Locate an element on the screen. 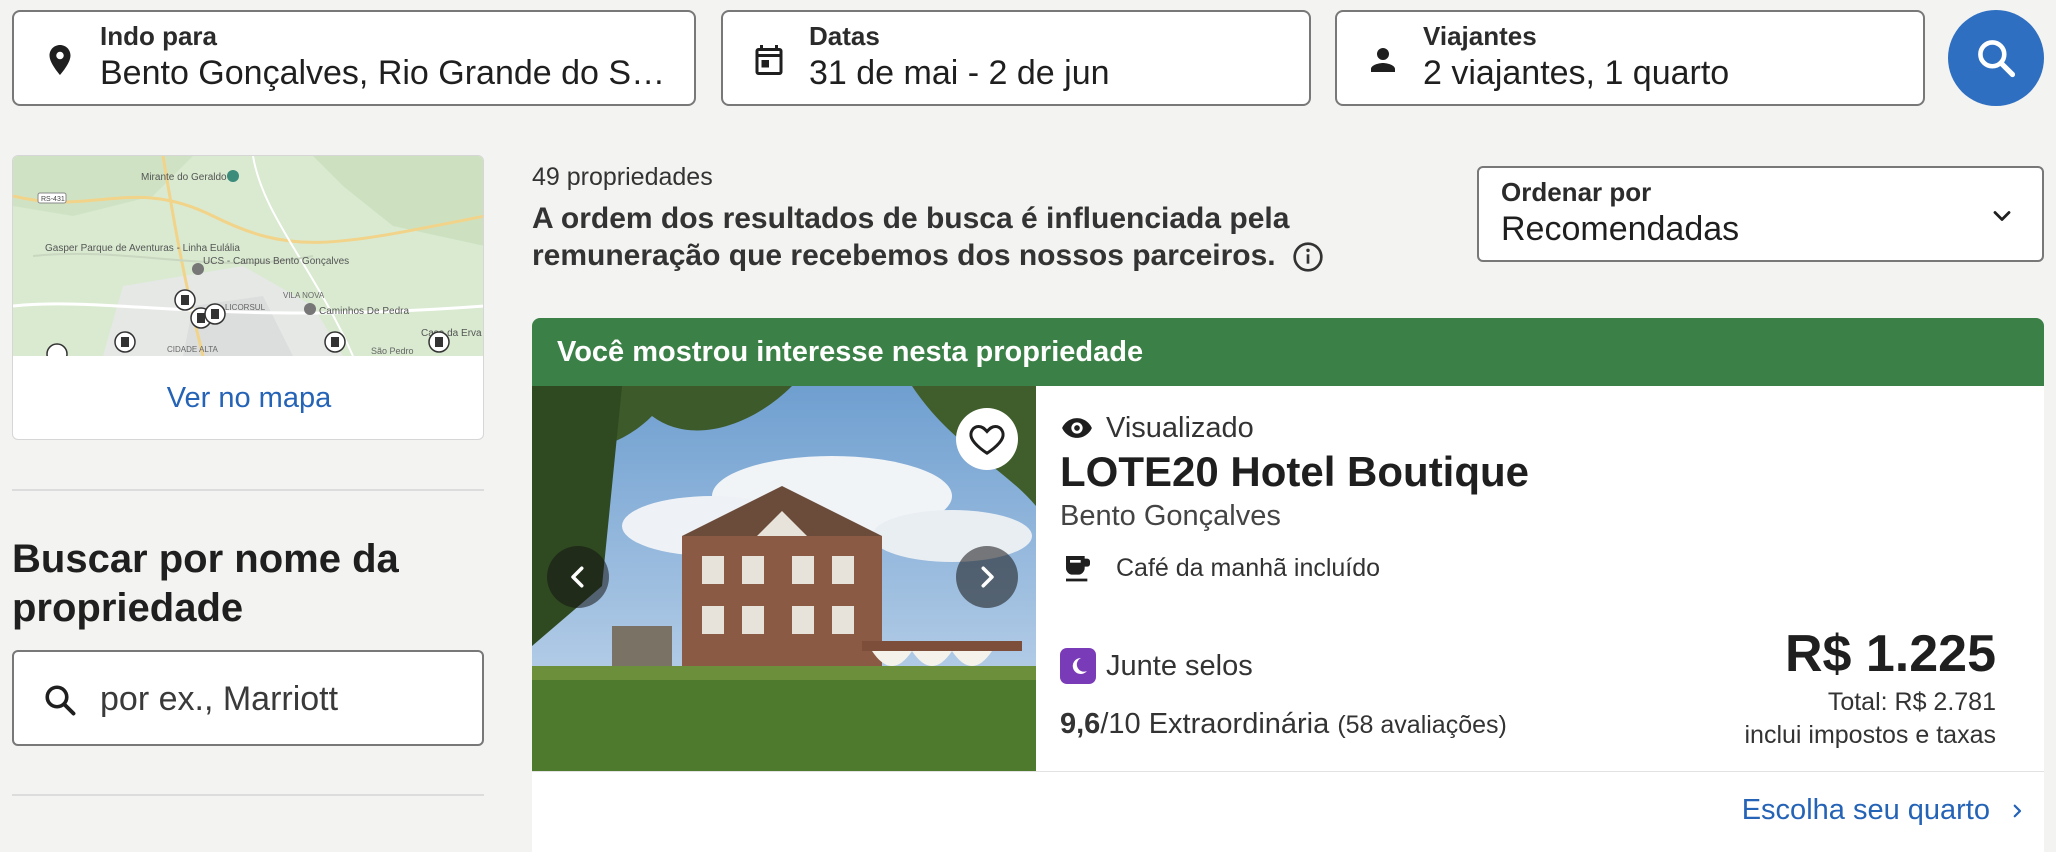  calendar-icon is located at coordinates (769, 60).